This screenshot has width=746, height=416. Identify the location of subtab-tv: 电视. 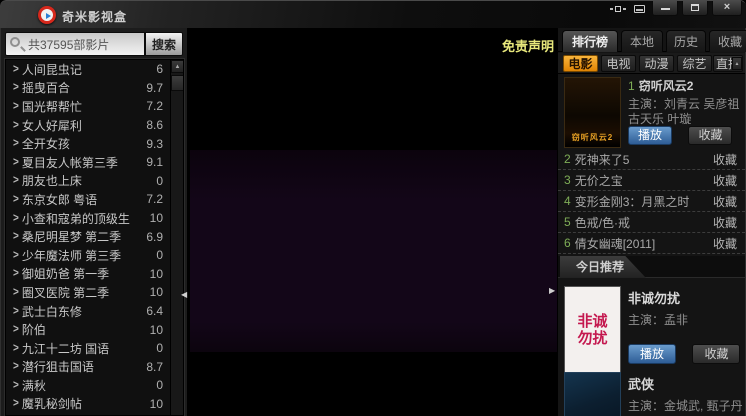
(618, 63).